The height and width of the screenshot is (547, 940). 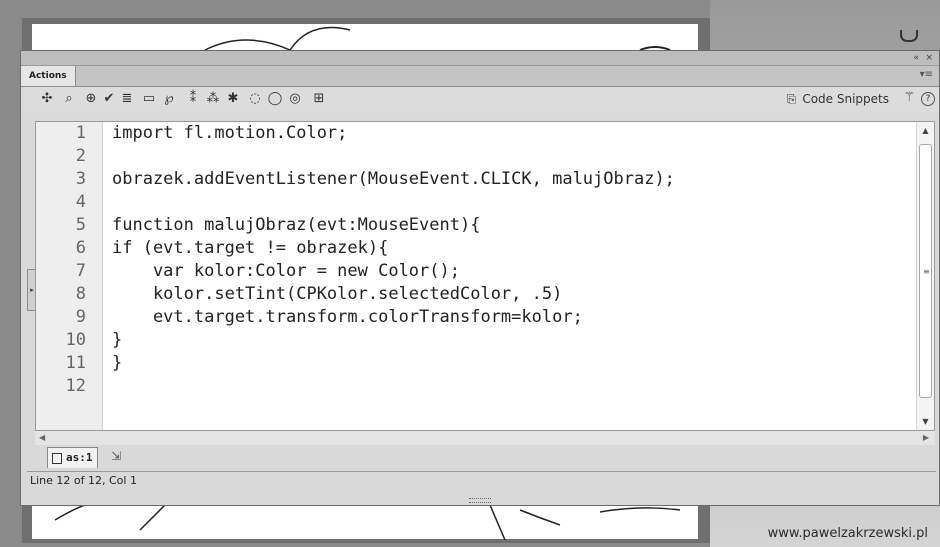 I want to click on scroll-right-icon: ▶, so click(x=926, y=438).